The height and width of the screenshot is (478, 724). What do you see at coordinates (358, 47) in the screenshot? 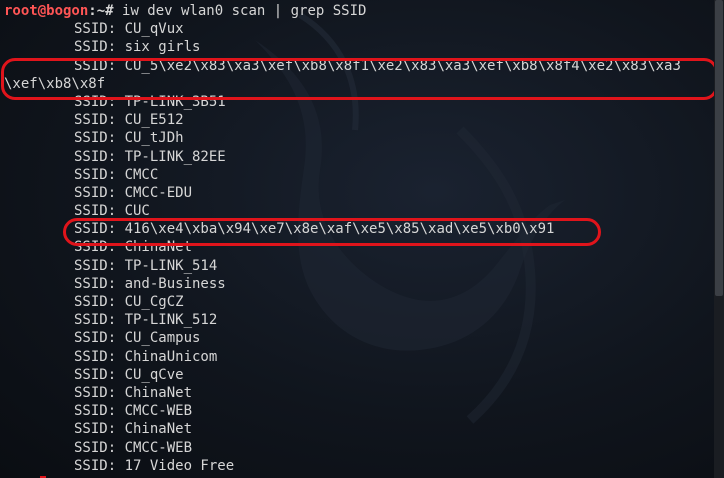
I see `ssid-line: SSID: six girls` at bounding box center [358, 47].